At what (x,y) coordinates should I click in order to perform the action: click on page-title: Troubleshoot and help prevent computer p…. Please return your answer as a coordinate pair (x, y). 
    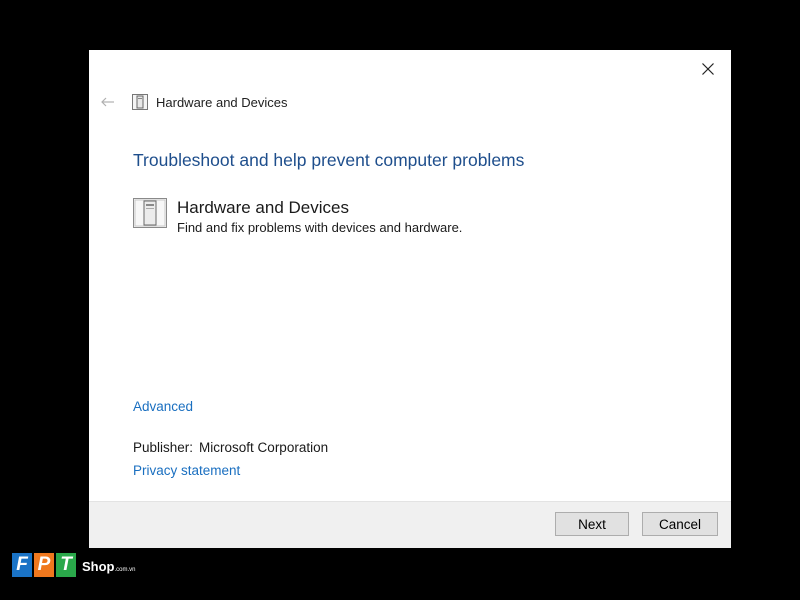
    Looking at the image, I should click on (329, 160).